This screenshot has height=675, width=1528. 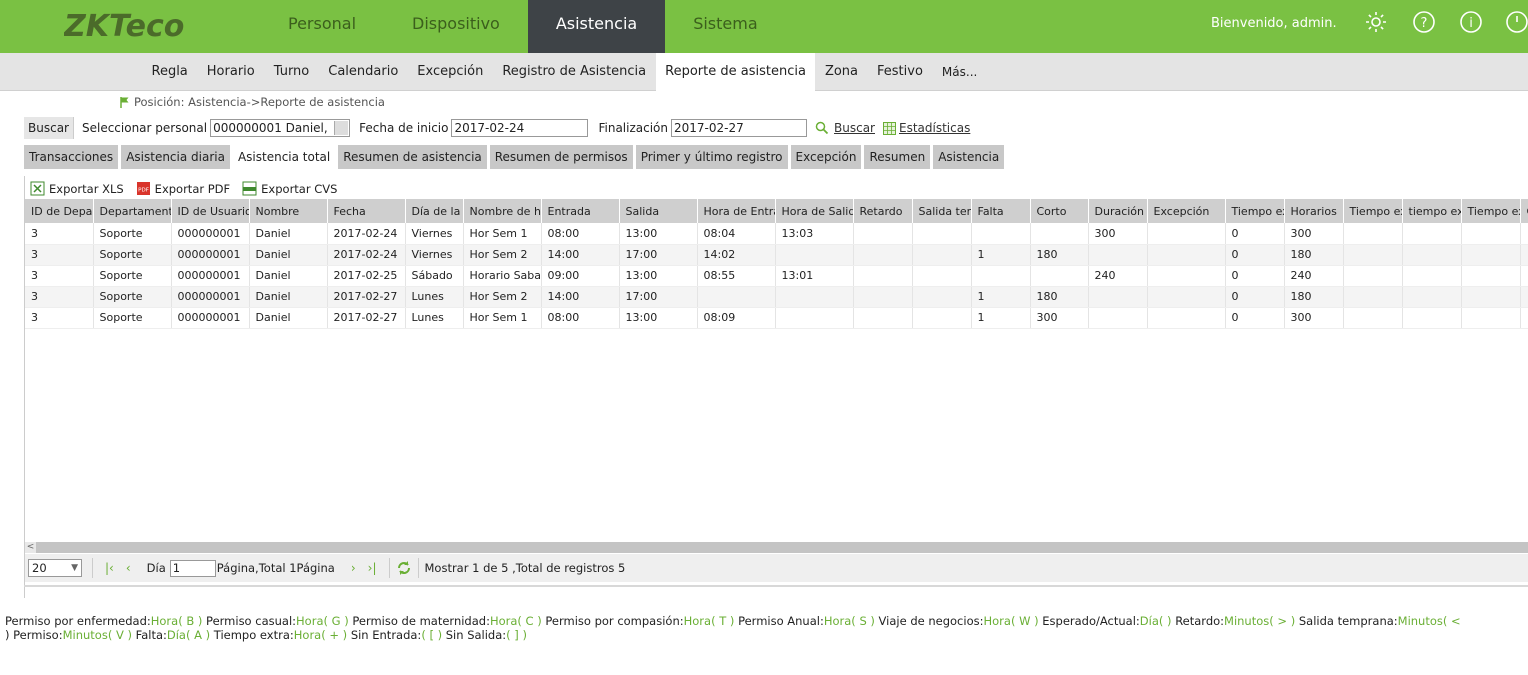 What do you see at coordinates (363, 72) in the screenshot?
I see `subnav-calendario: Calendario` at bounding box center [363, 72].